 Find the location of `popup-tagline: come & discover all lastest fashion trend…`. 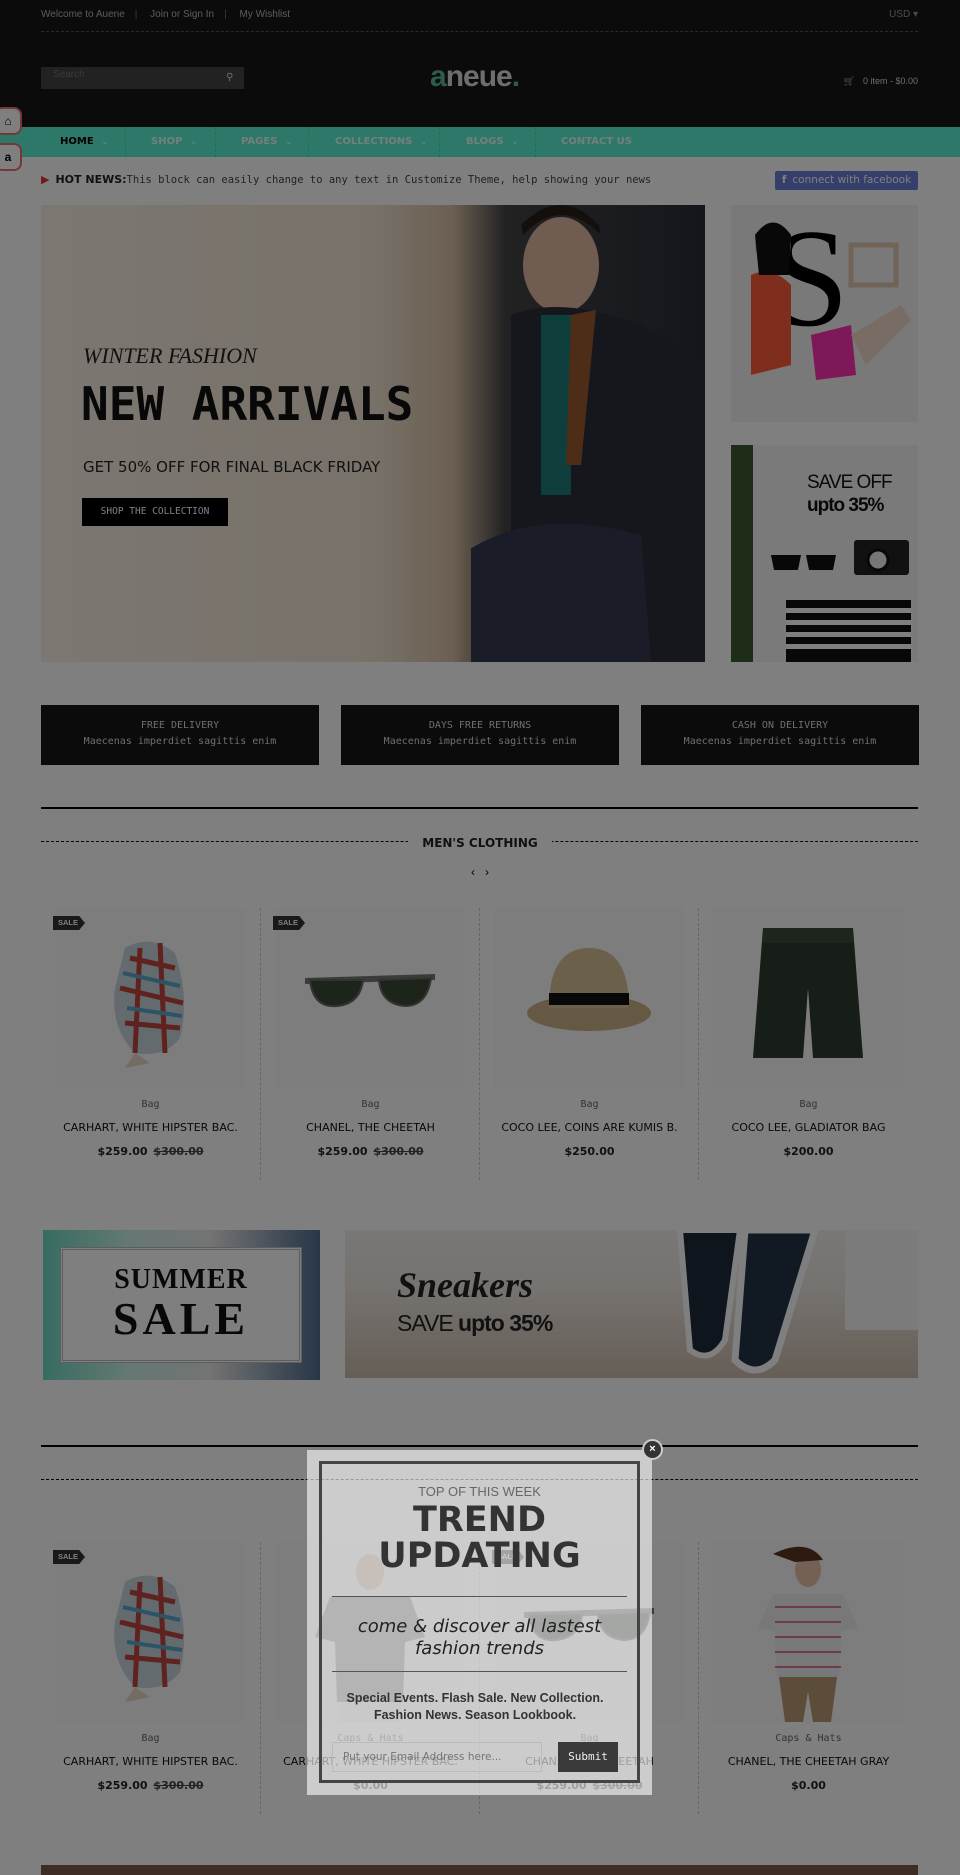

popup-tagline: come & discover all lastest fashion trend… is located at coordinates (479, 1638).